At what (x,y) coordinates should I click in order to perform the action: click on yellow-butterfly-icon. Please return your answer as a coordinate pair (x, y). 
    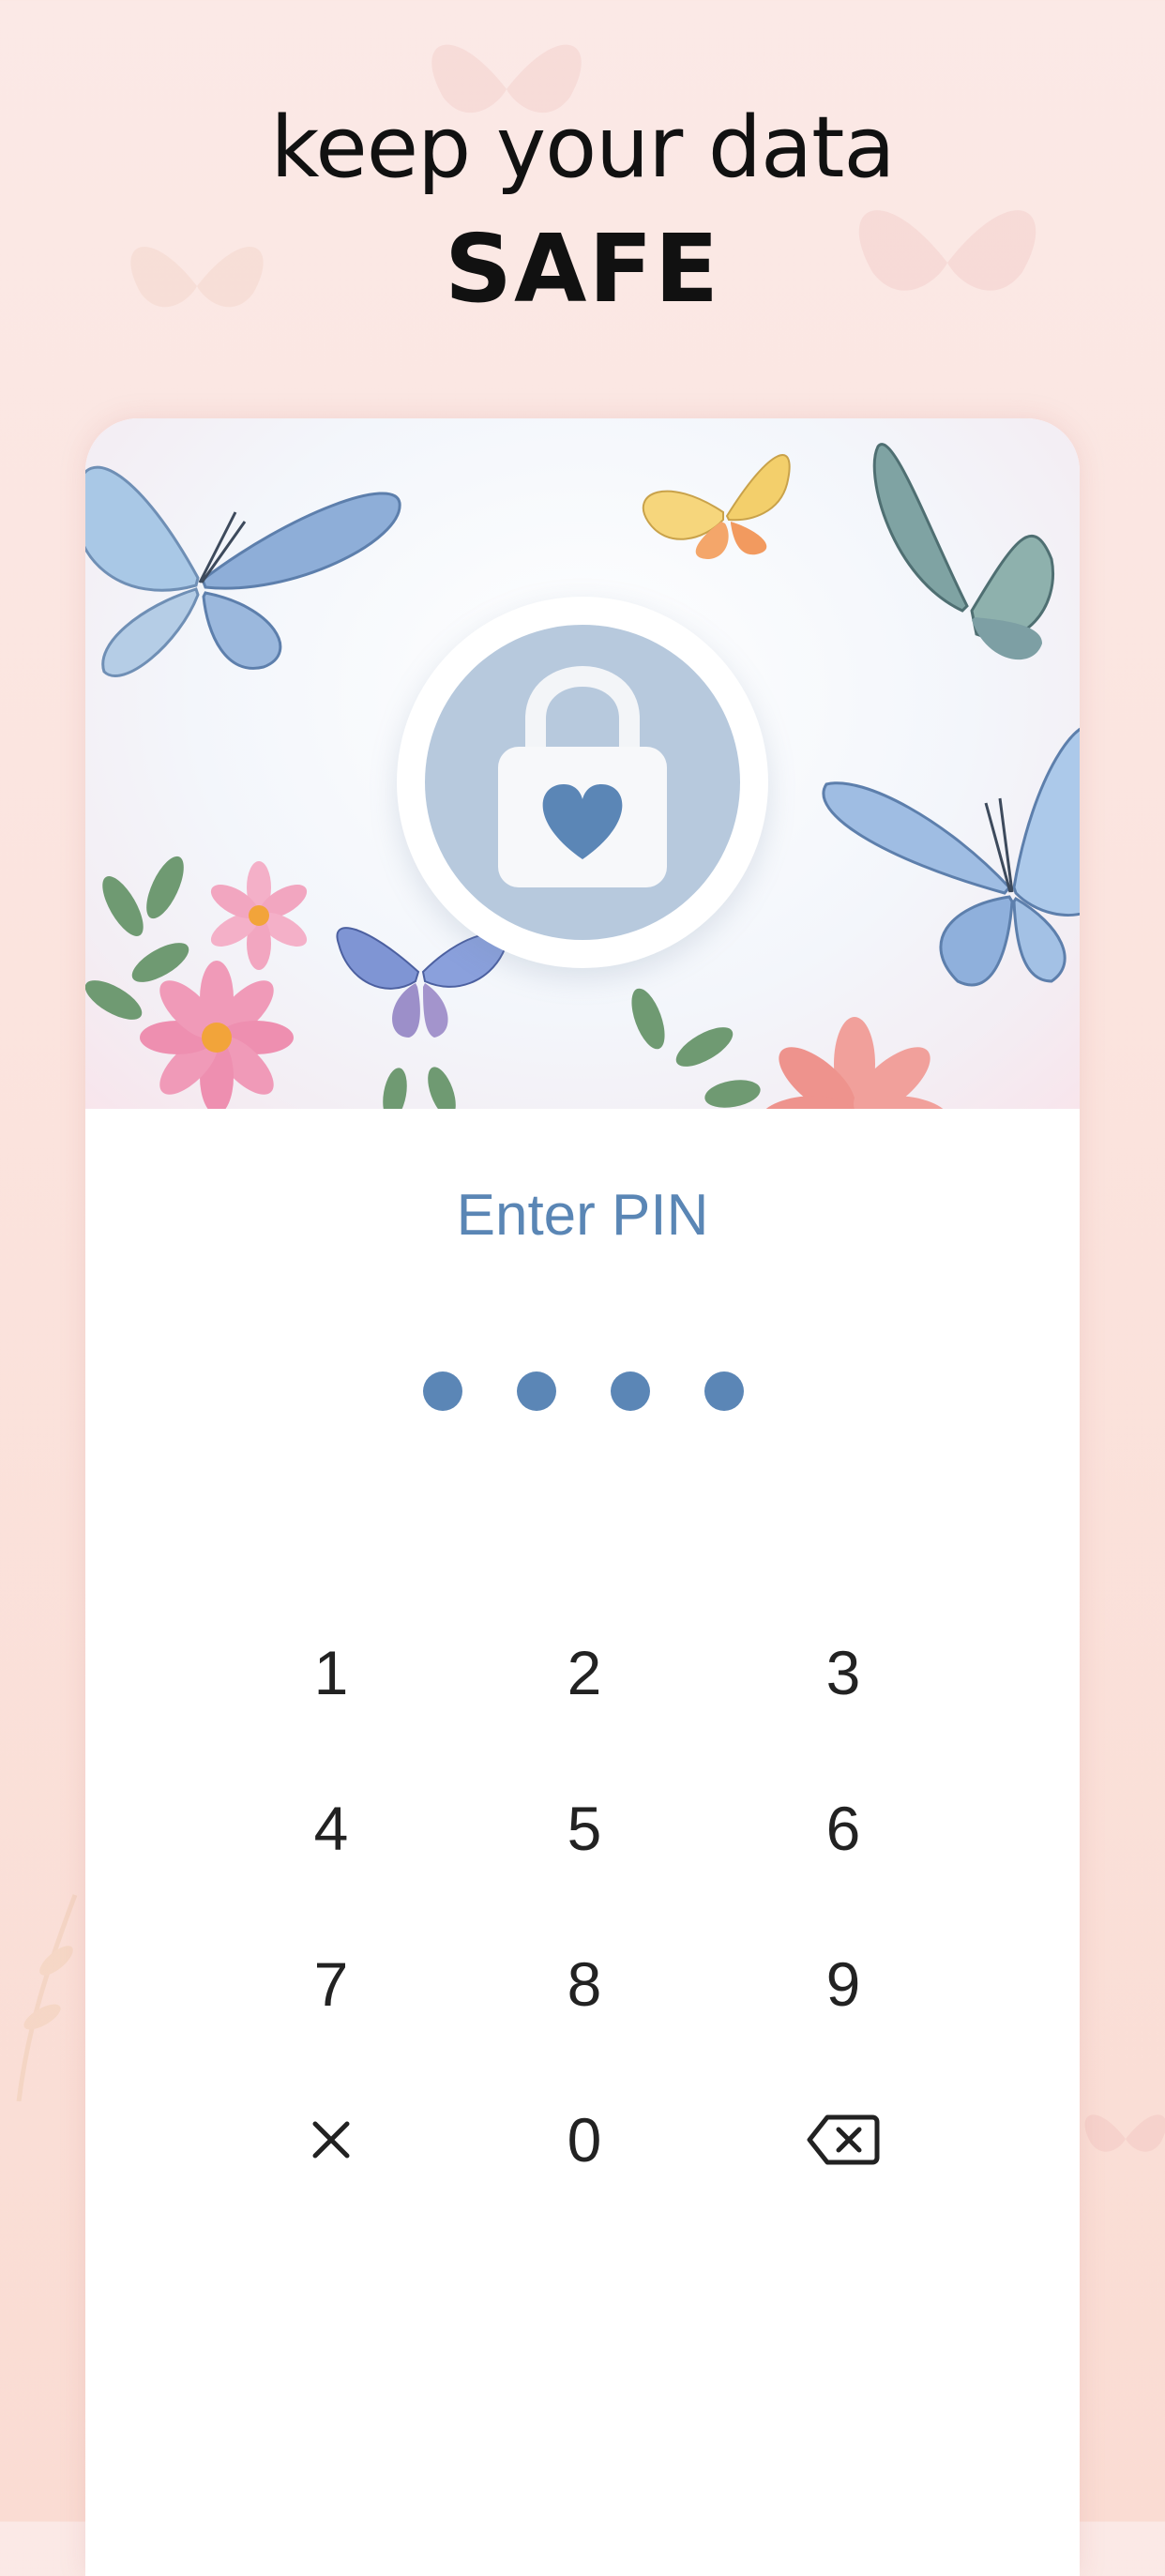
    Looking at the image, I should click on (716, 506).